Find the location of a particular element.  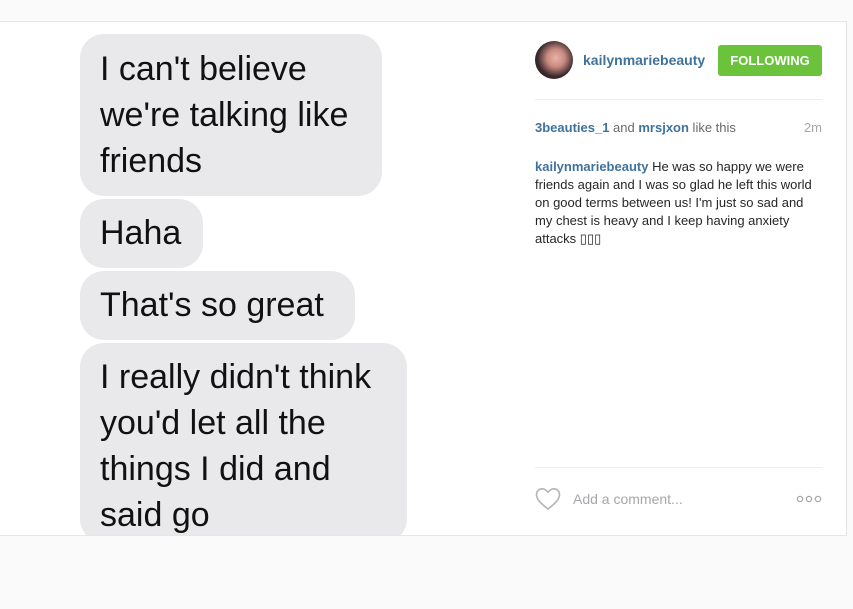

message-line: friends is located at coordinates (151, 161).